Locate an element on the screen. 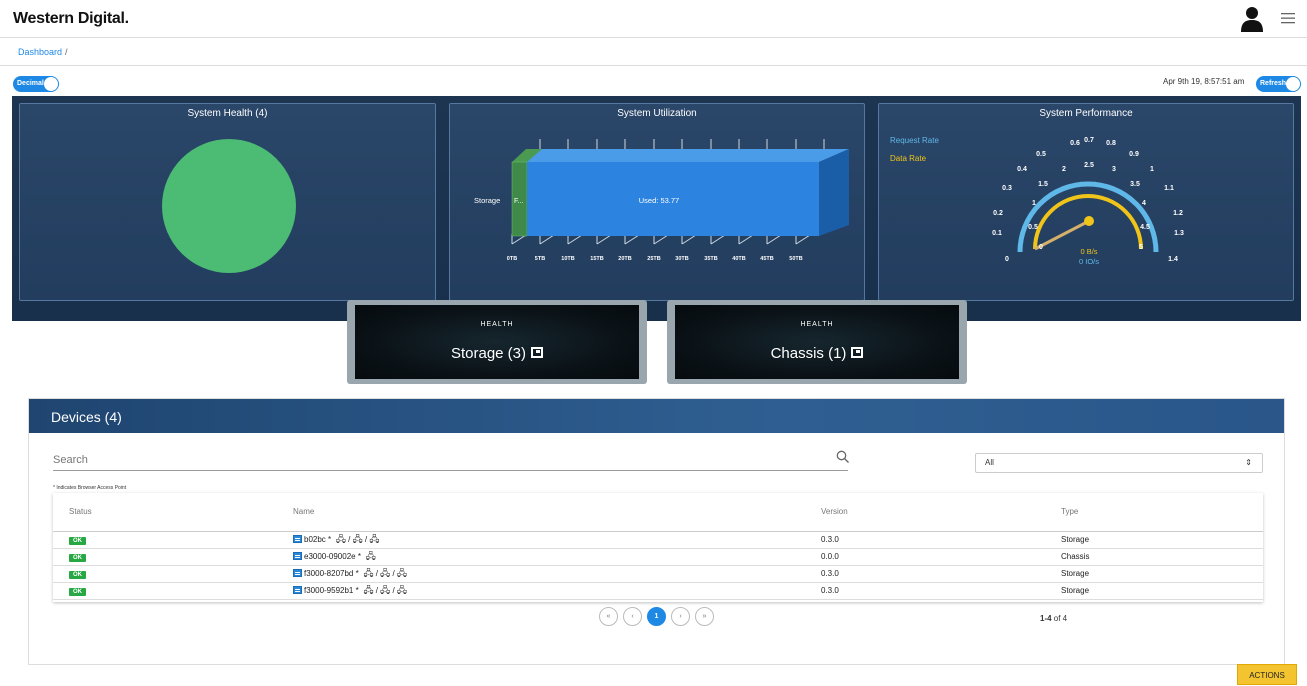 The image size is (1307, 686). name-cell: f3000-8207bd * 🖧 / 🖧 / 🖧 is located at coordinates (557, 574).